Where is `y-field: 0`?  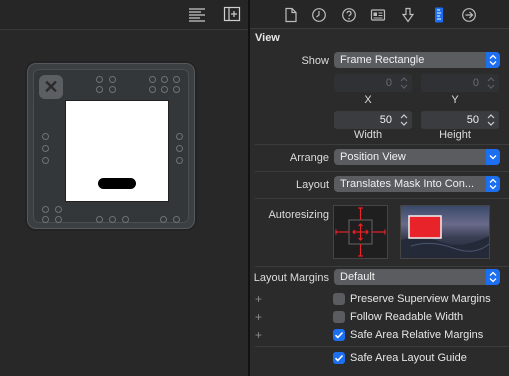
y-field: 0 is located at coordinates (460, 83).